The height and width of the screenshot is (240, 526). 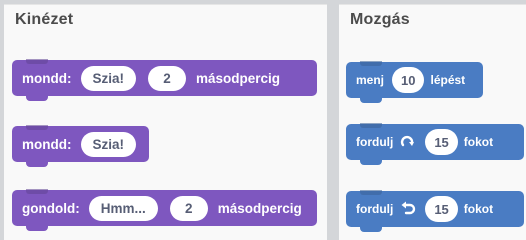 What do you see at coordinates (164, 210) in the screenshot?
I see `think-for-secs-block: gondold: Hmm... 2 másodpercig` at bounding box center [164, 210].